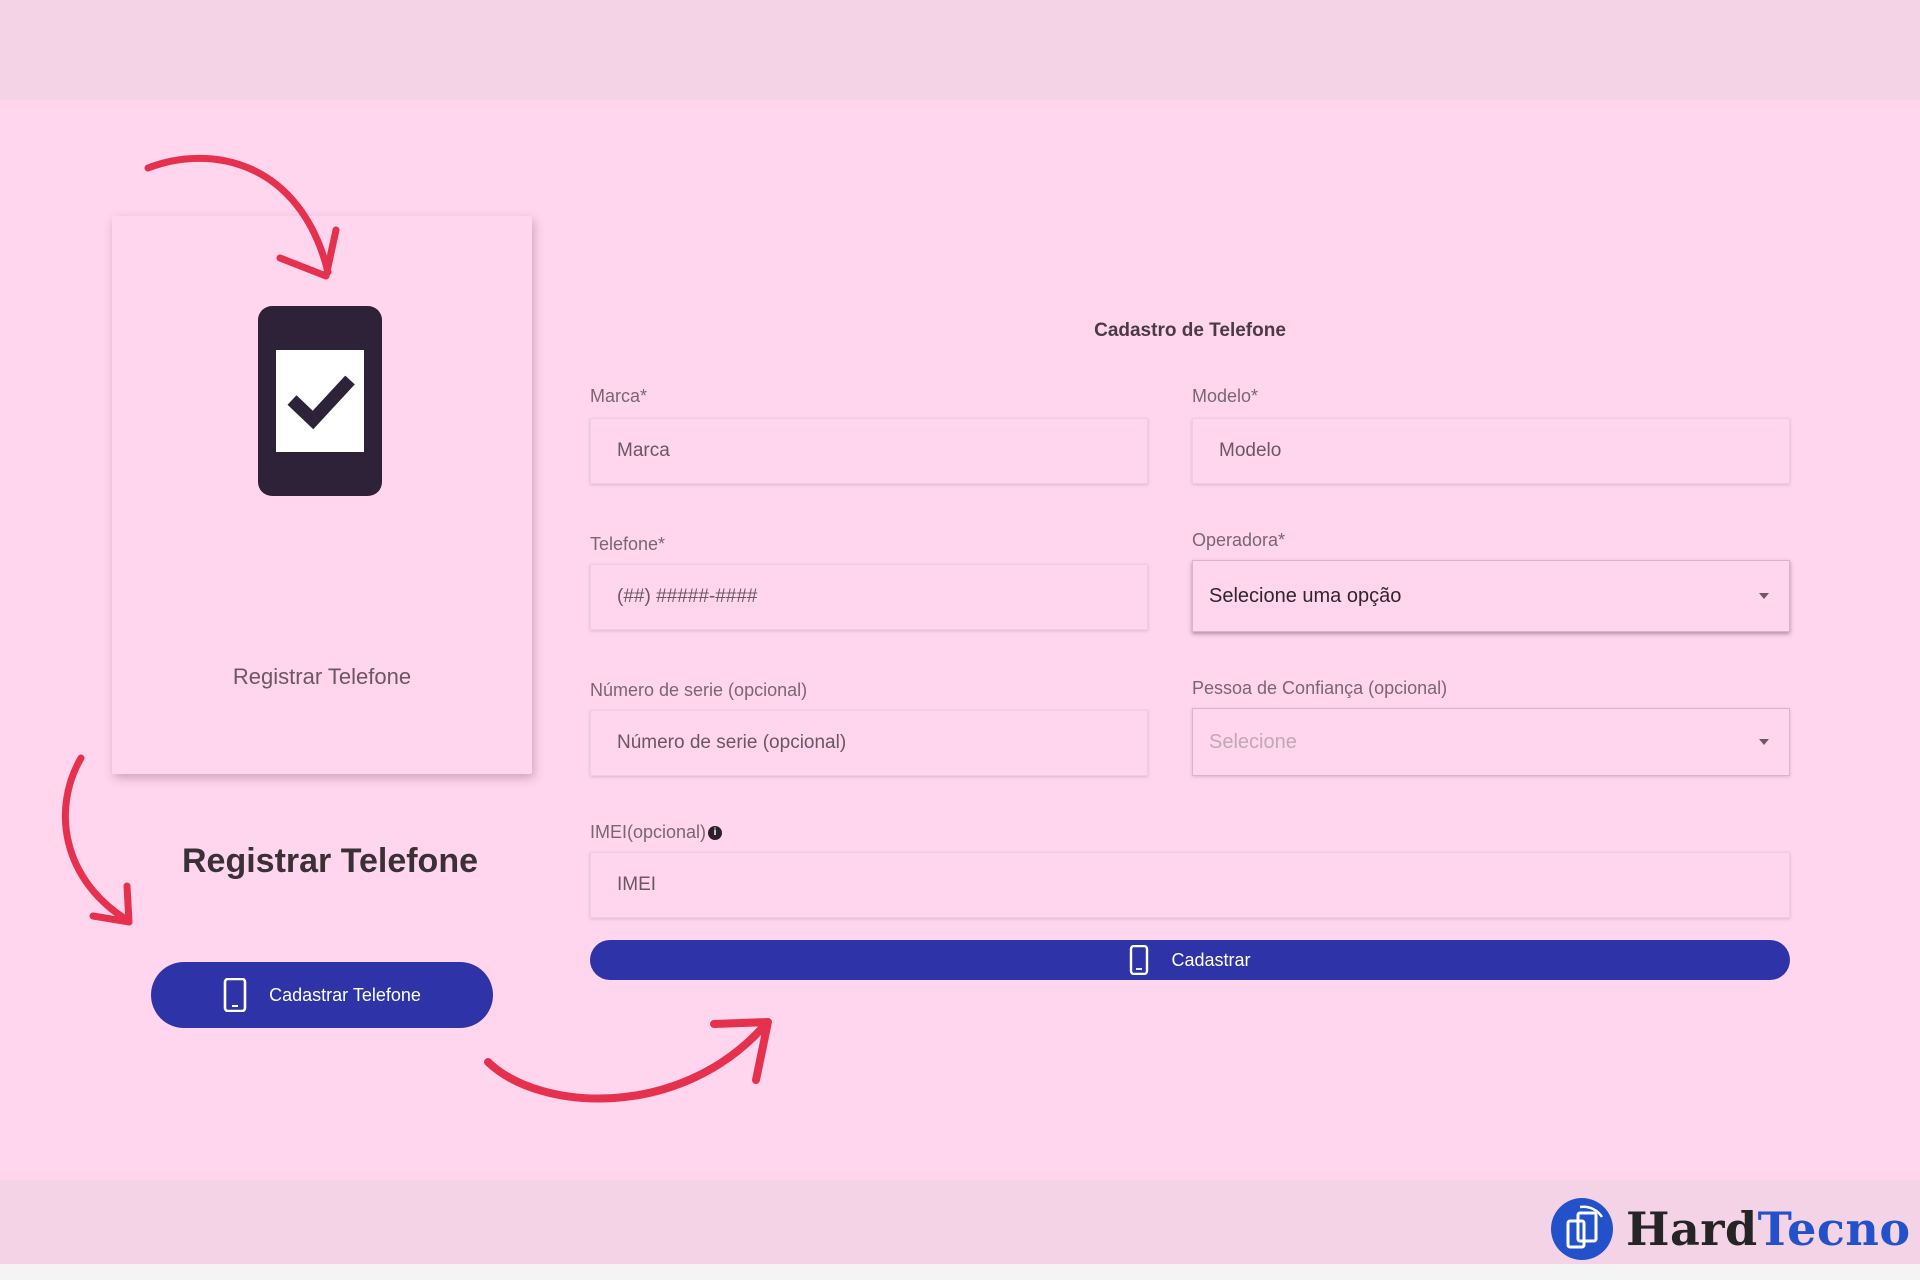 The width and height of the screenshot is (1920, 1280). What do you see at coordinates (715, 833) in the screenshot?
I see `info-icon: i` at bounding box center [715, 833].